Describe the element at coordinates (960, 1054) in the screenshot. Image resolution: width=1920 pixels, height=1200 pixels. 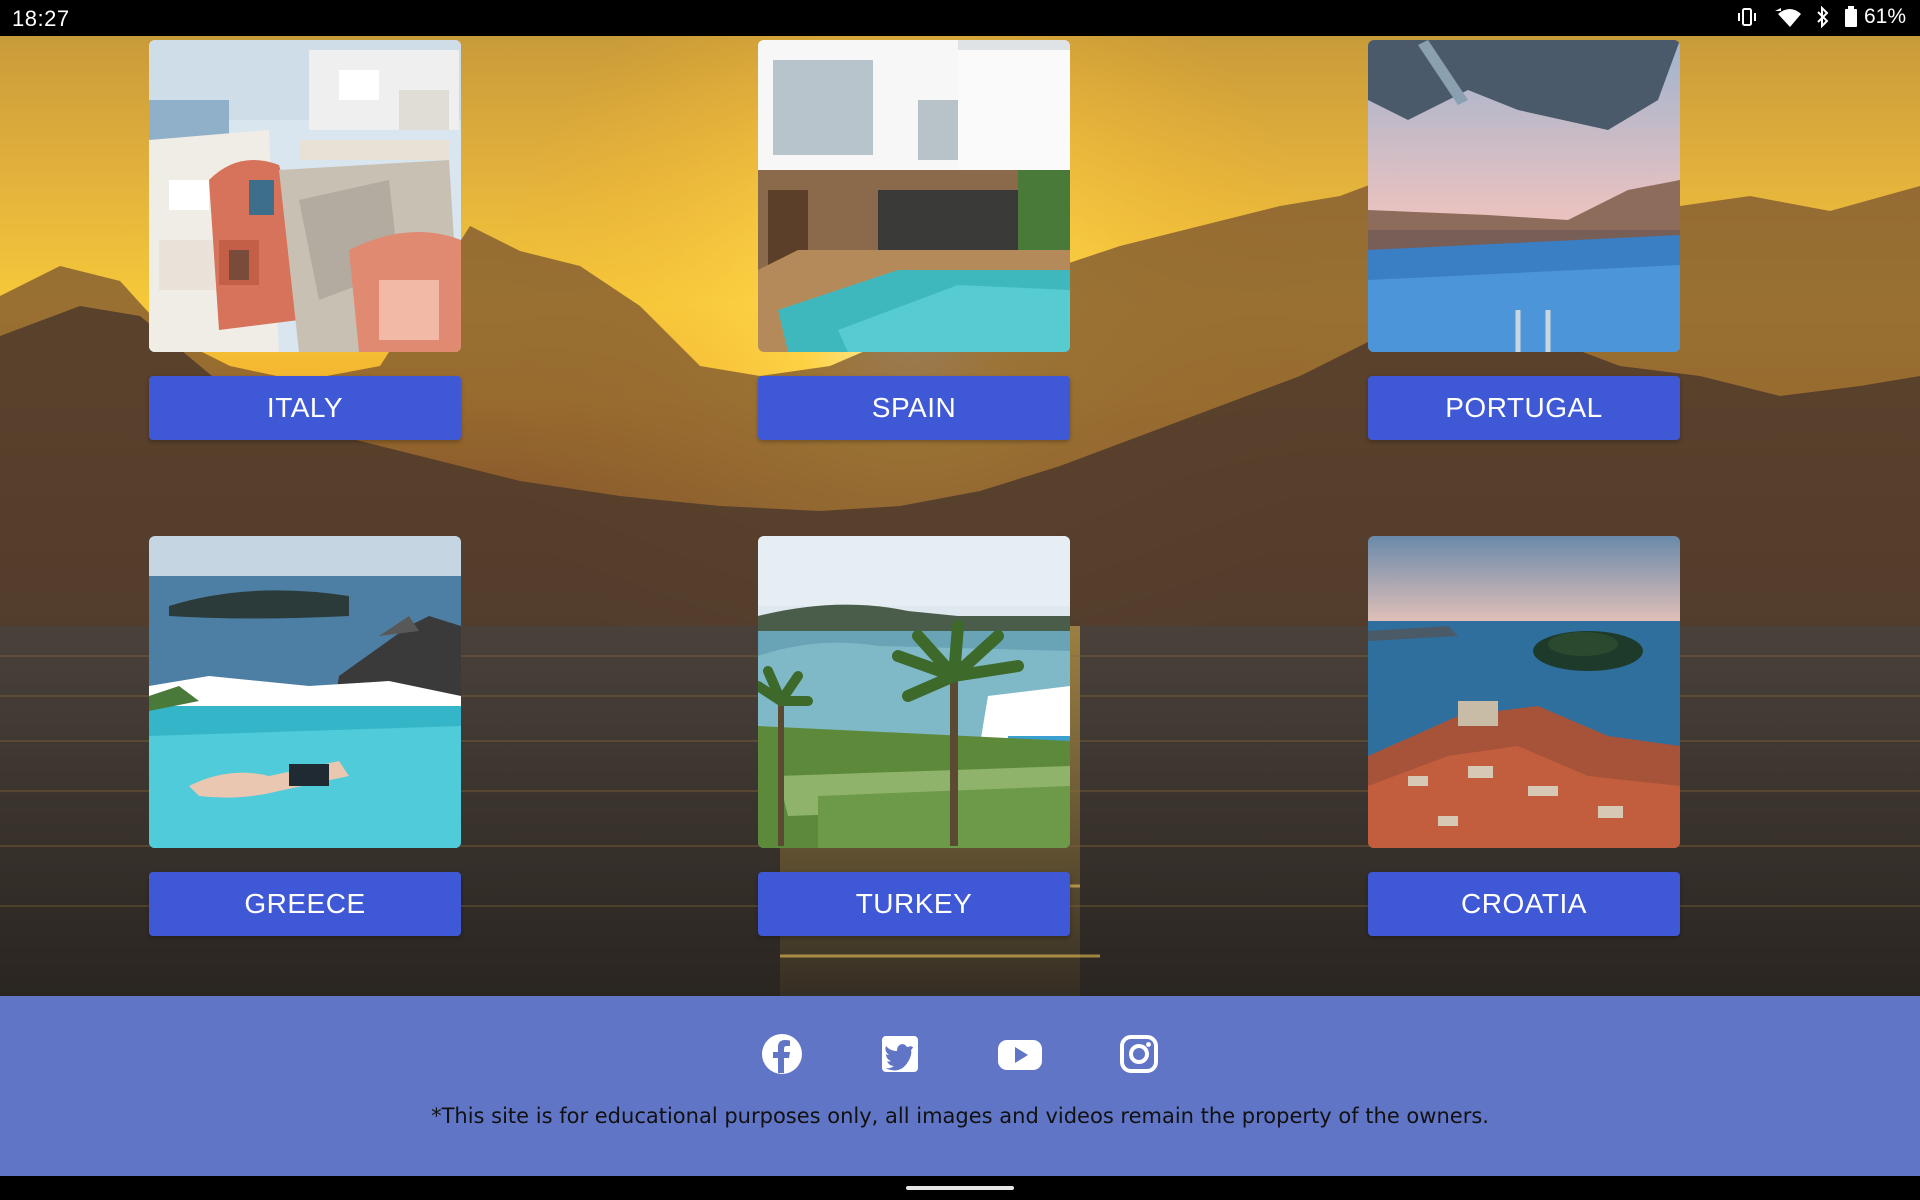
I see `social-links` at that location.